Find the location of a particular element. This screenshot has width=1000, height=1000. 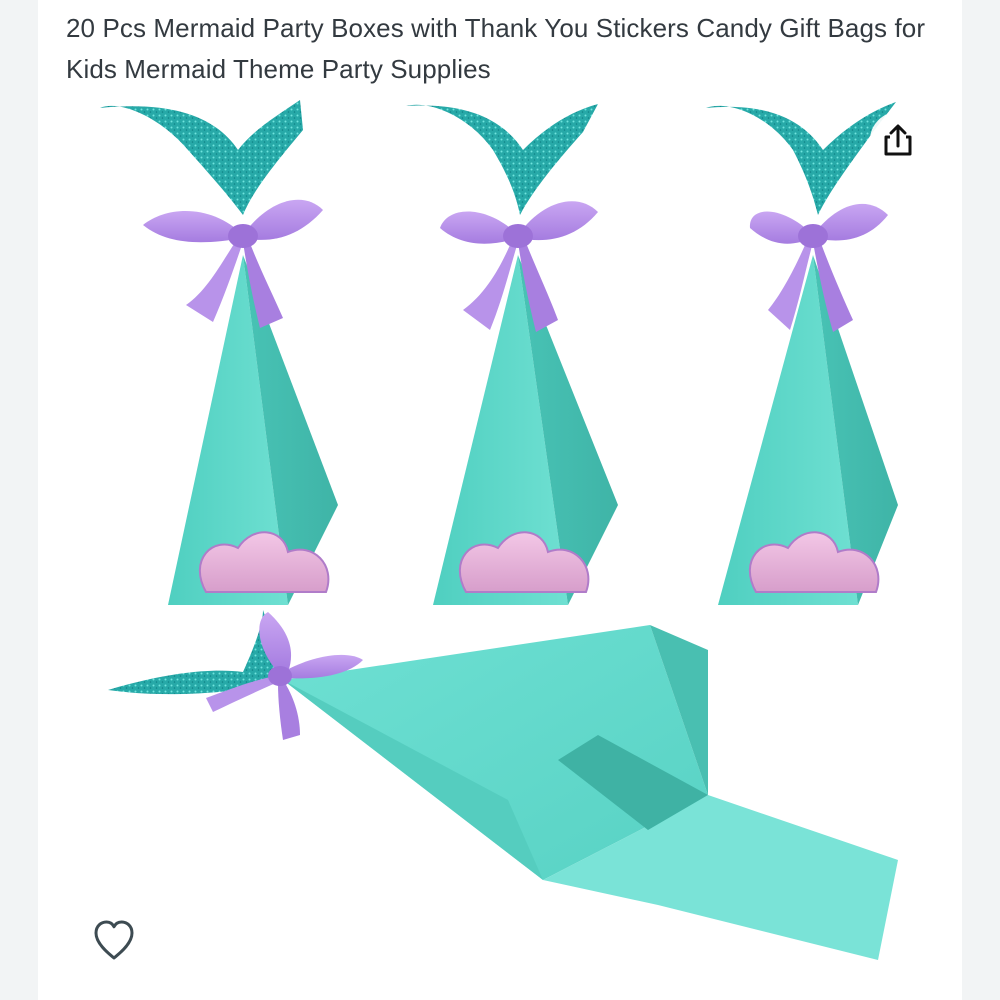

favorite-button is located at coordinates (114, 940).